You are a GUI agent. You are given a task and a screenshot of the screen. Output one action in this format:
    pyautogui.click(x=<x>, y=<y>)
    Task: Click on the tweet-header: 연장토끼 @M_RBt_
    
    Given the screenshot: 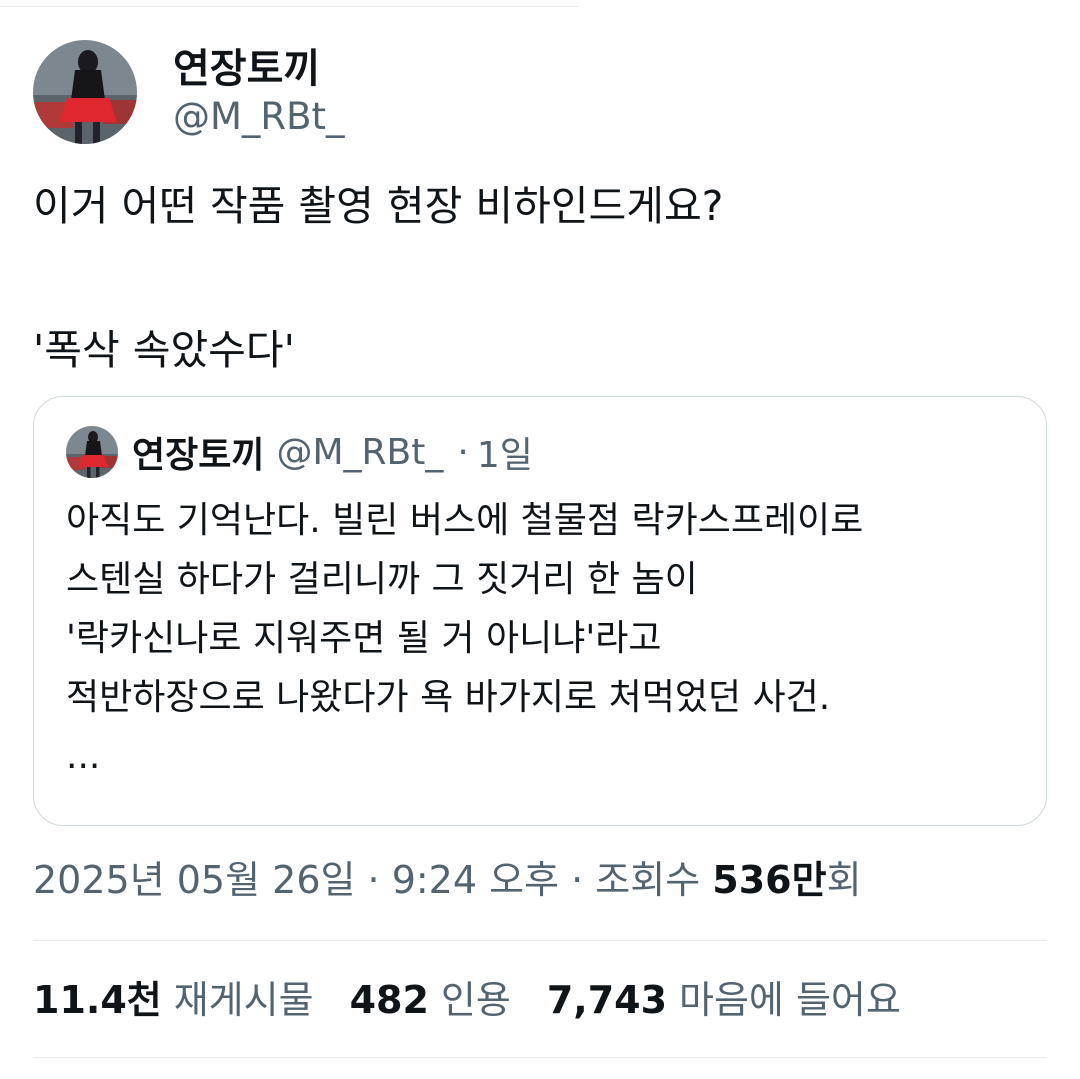 What is the action you would take?
    pyautogui.click(x=189, y=92)
    